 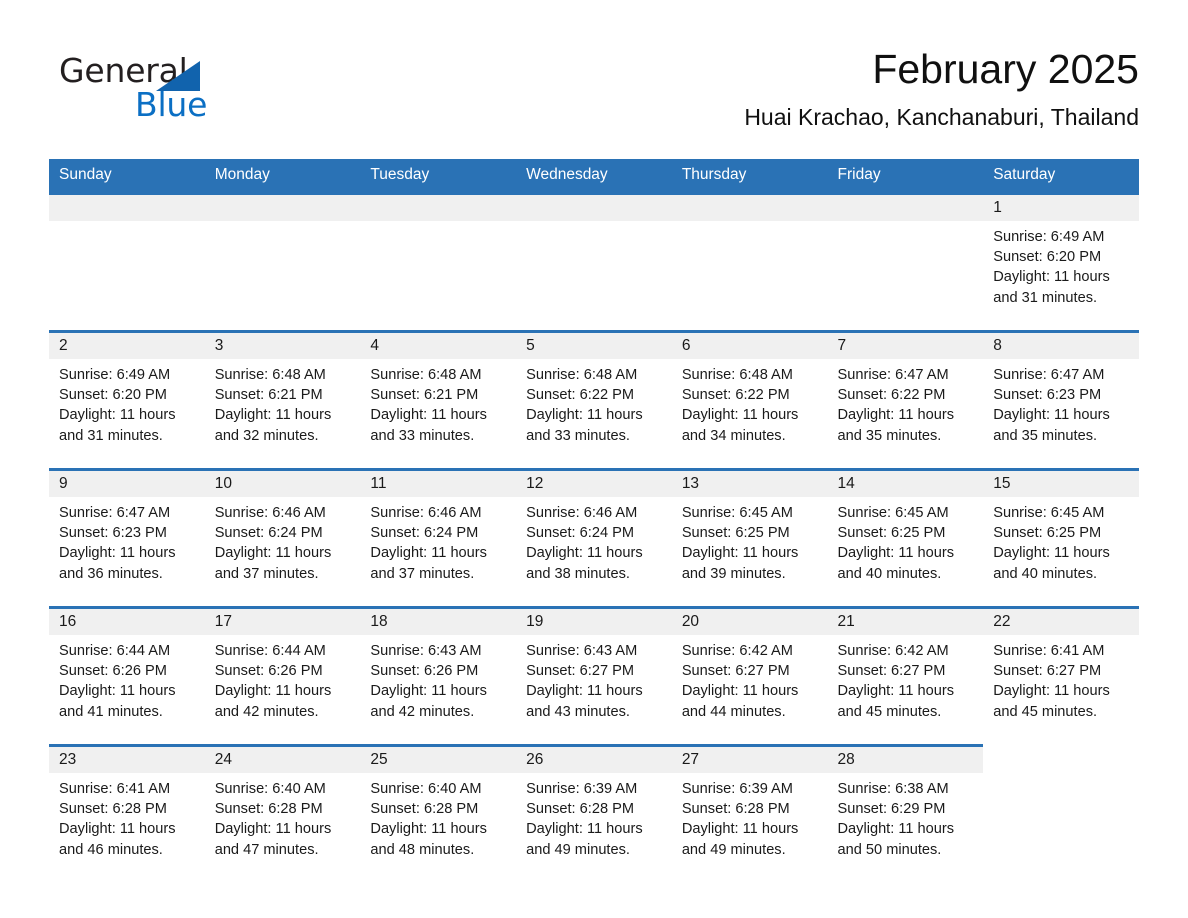 I want to click on daylight-text-line2: and 31 minutes., so click(x=111, y=435).